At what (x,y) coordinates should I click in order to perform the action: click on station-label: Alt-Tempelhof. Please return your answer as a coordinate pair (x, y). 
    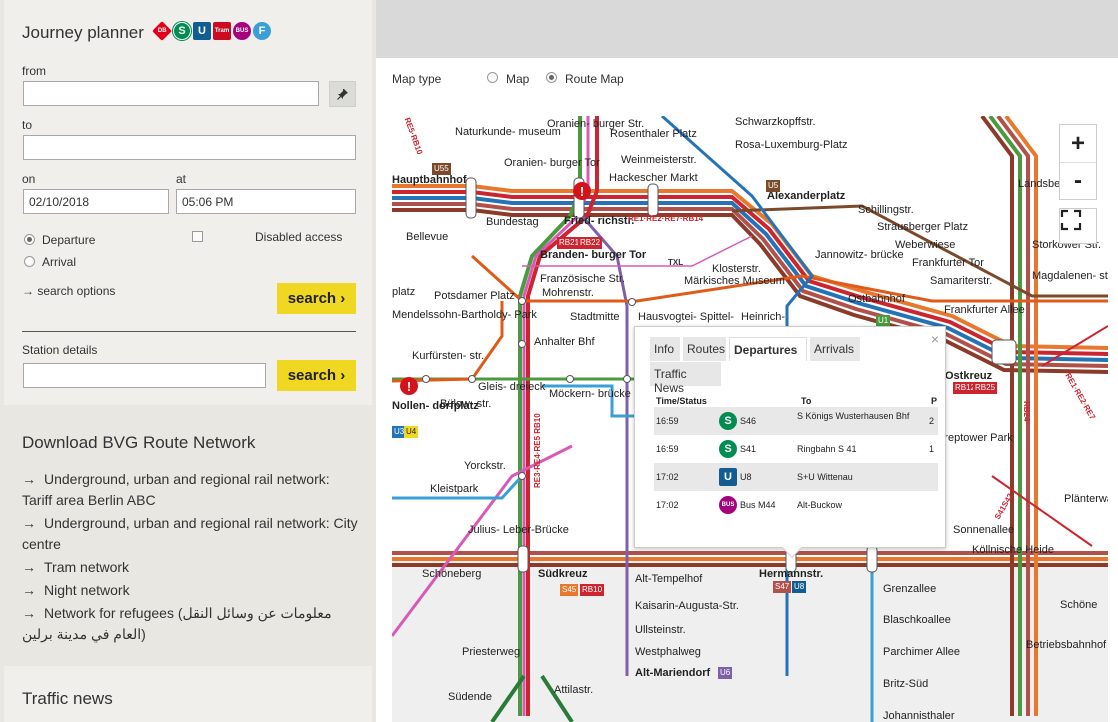
    Looking at the image, I should click on (668, 579).